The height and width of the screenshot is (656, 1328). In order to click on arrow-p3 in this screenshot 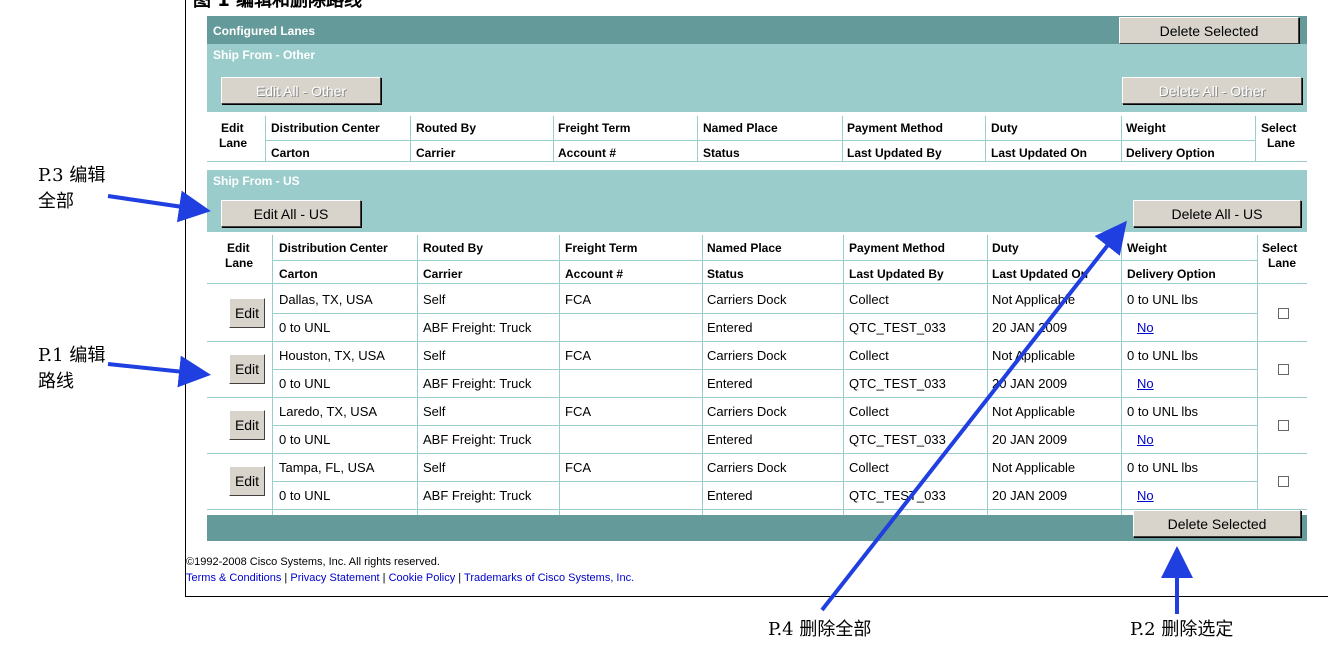, I will do `click(159, 206)`.